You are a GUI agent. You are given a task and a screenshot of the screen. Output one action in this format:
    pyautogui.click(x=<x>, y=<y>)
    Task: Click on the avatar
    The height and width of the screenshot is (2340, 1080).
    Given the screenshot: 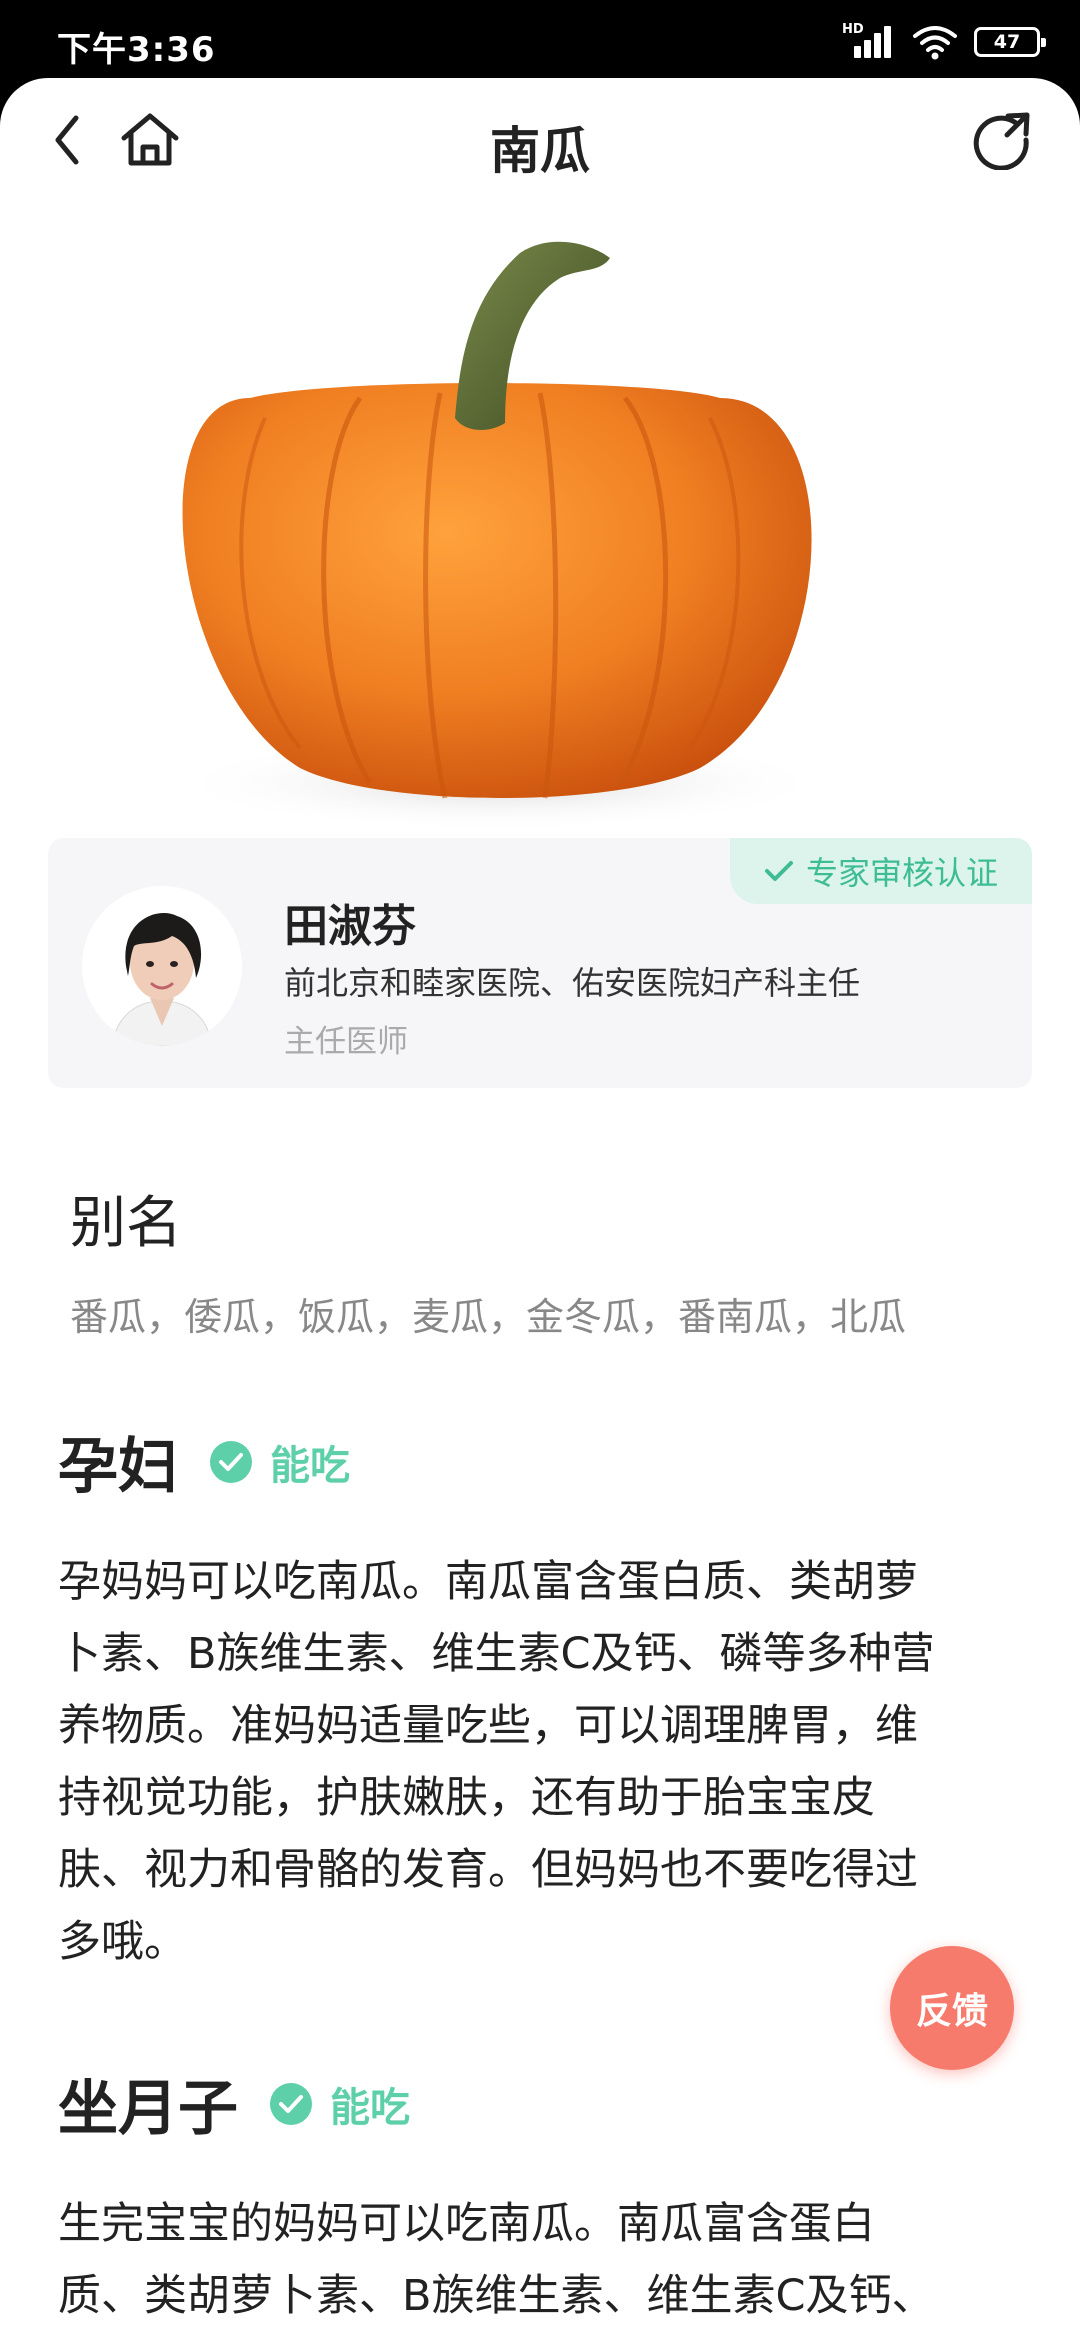 What is the action you would take?
    pyautogui.click(x=162, y=966)
    